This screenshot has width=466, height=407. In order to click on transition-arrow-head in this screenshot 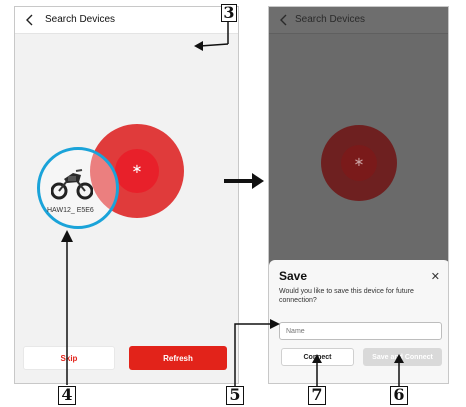, I will do `click(258, 181)`.